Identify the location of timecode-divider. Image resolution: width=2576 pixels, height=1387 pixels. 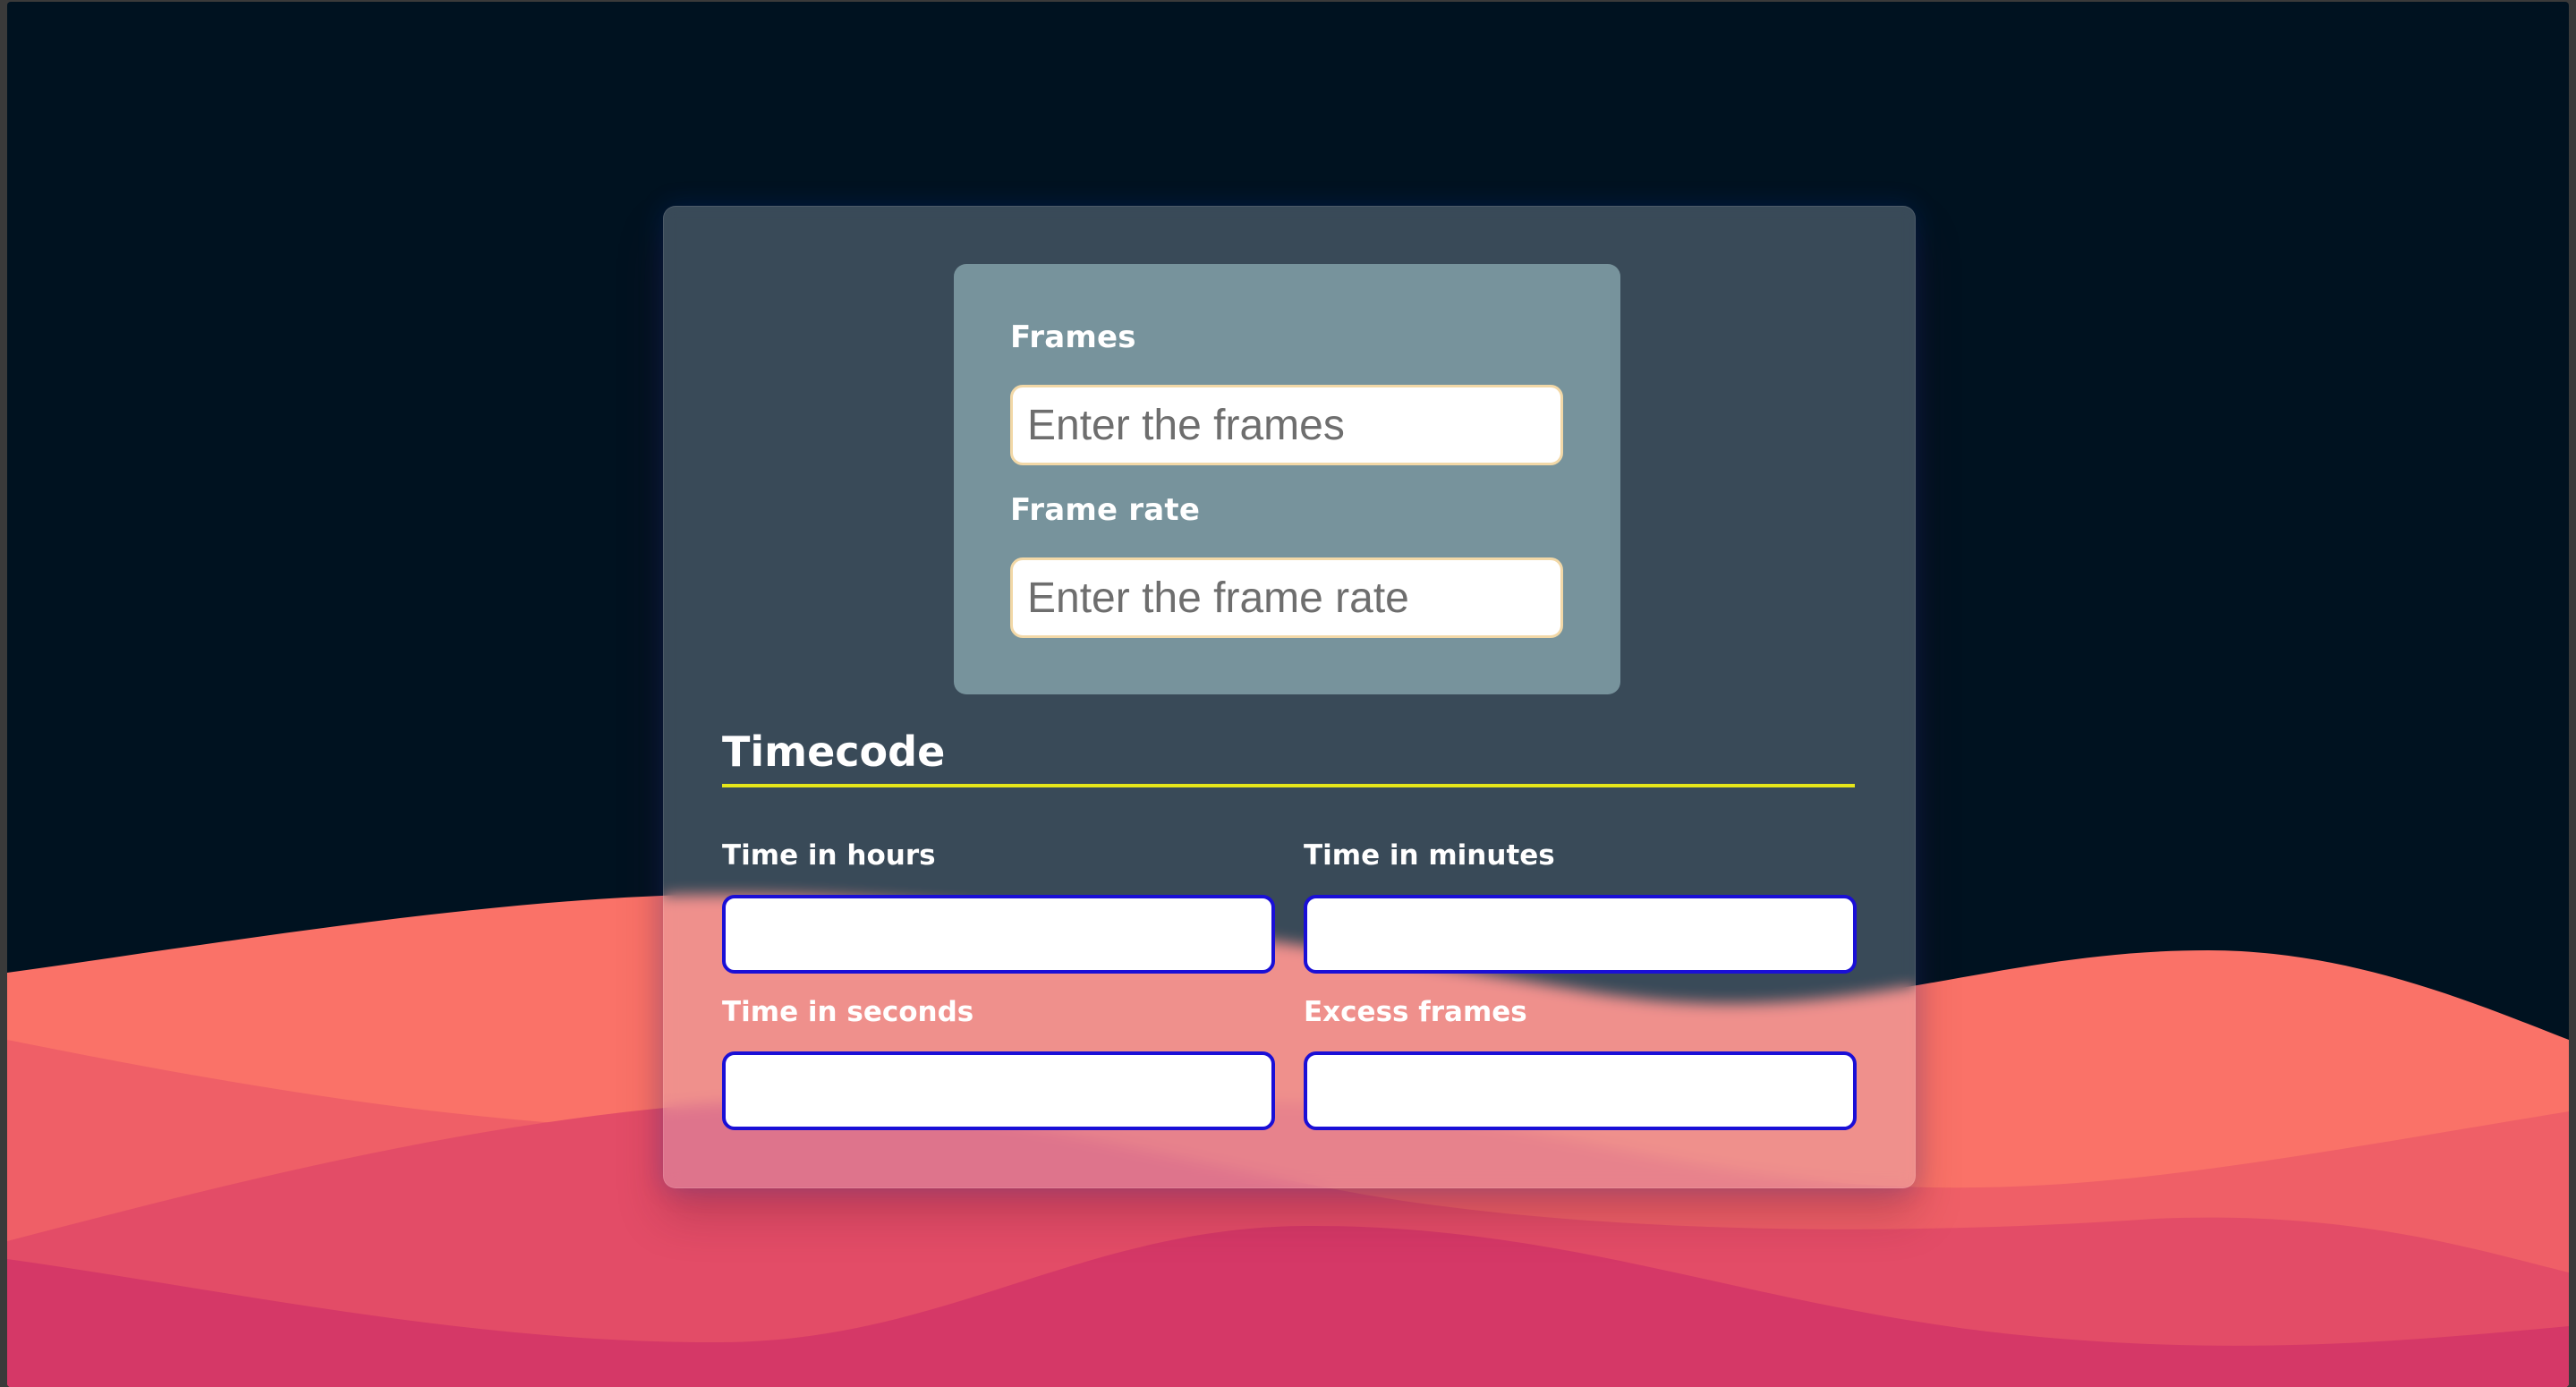
(1288, 785).